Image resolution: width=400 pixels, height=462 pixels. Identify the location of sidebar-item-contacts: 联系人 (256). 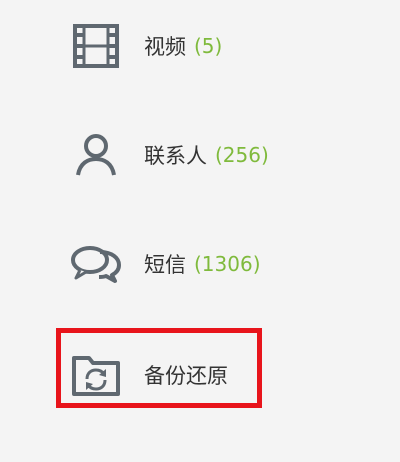
(168, 155).